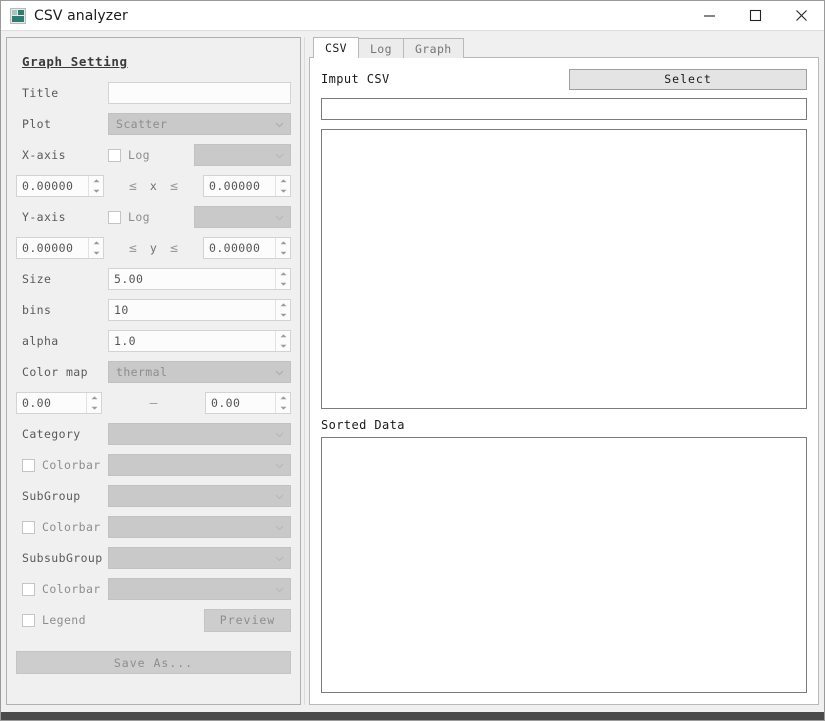 The image size is (825, 721). Describe the element at coordinates (62, 465) in the screenshot. I see `category-colorbar-checkbox: Colorbar` at that location.